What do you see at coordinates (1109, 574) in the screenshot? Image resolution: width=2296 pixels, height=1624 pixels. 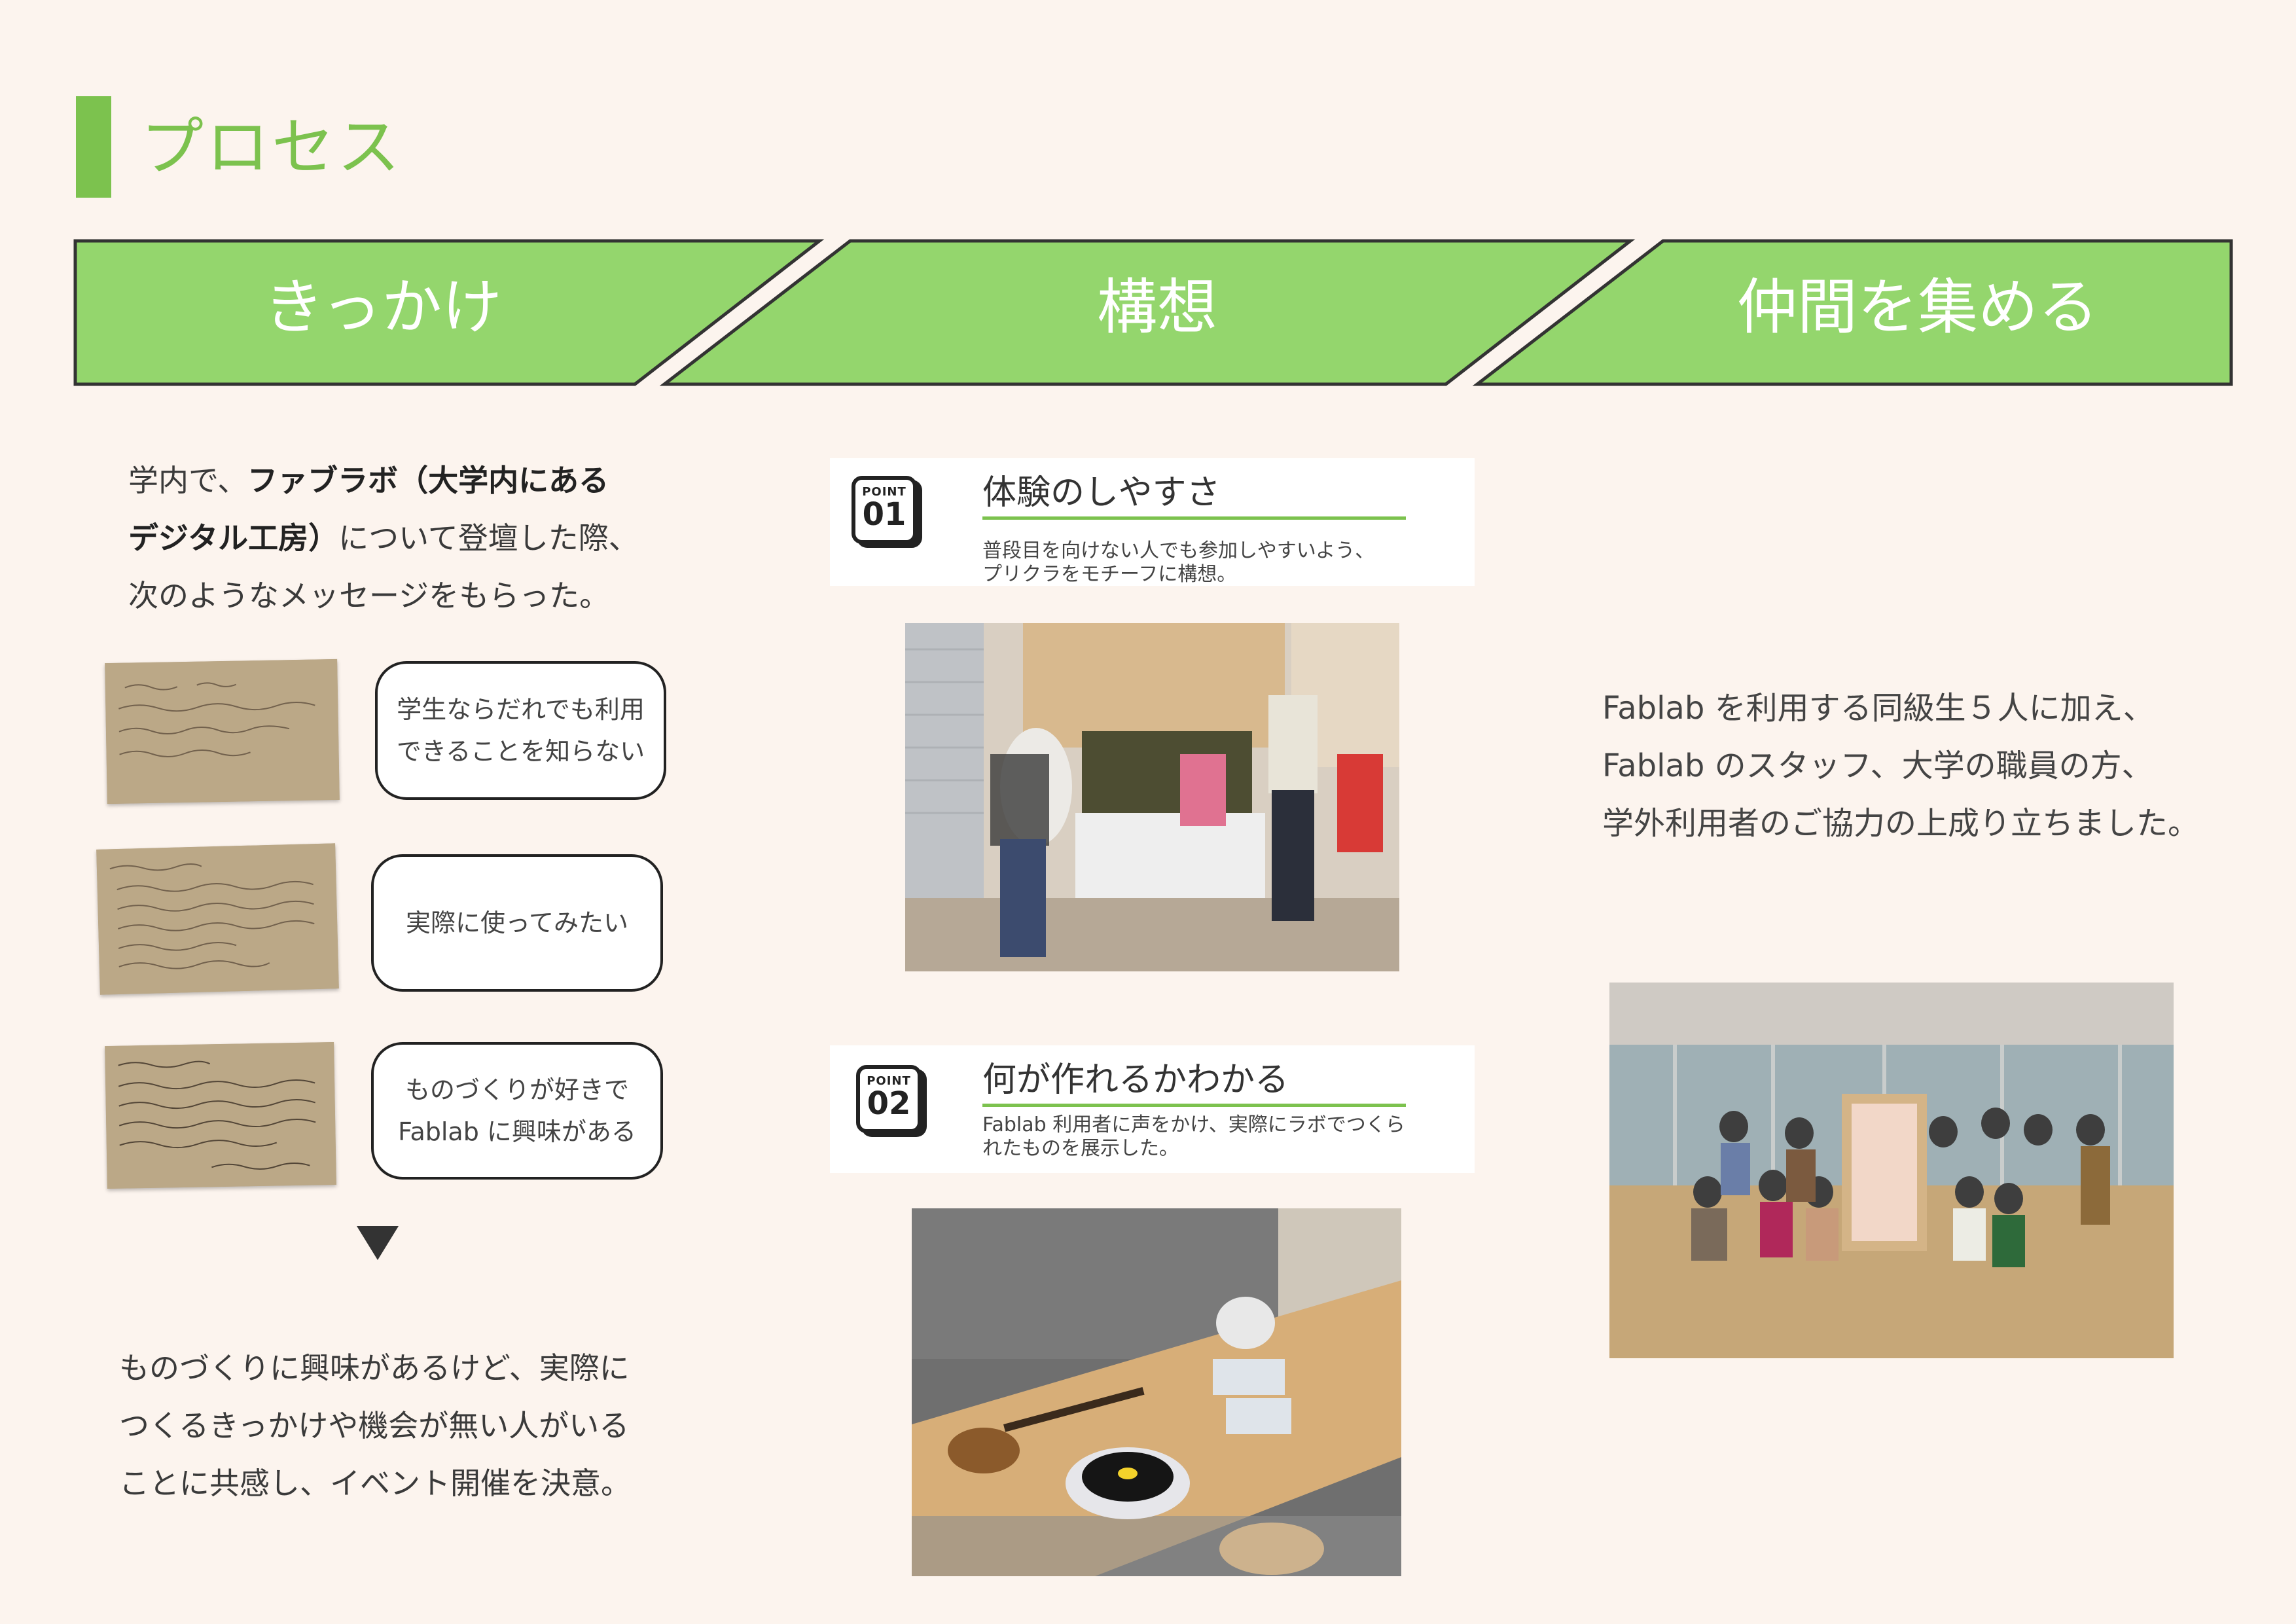 I see `point-description-line: プリクラをモチーフに構想。` at bounding box center [1109, 574].